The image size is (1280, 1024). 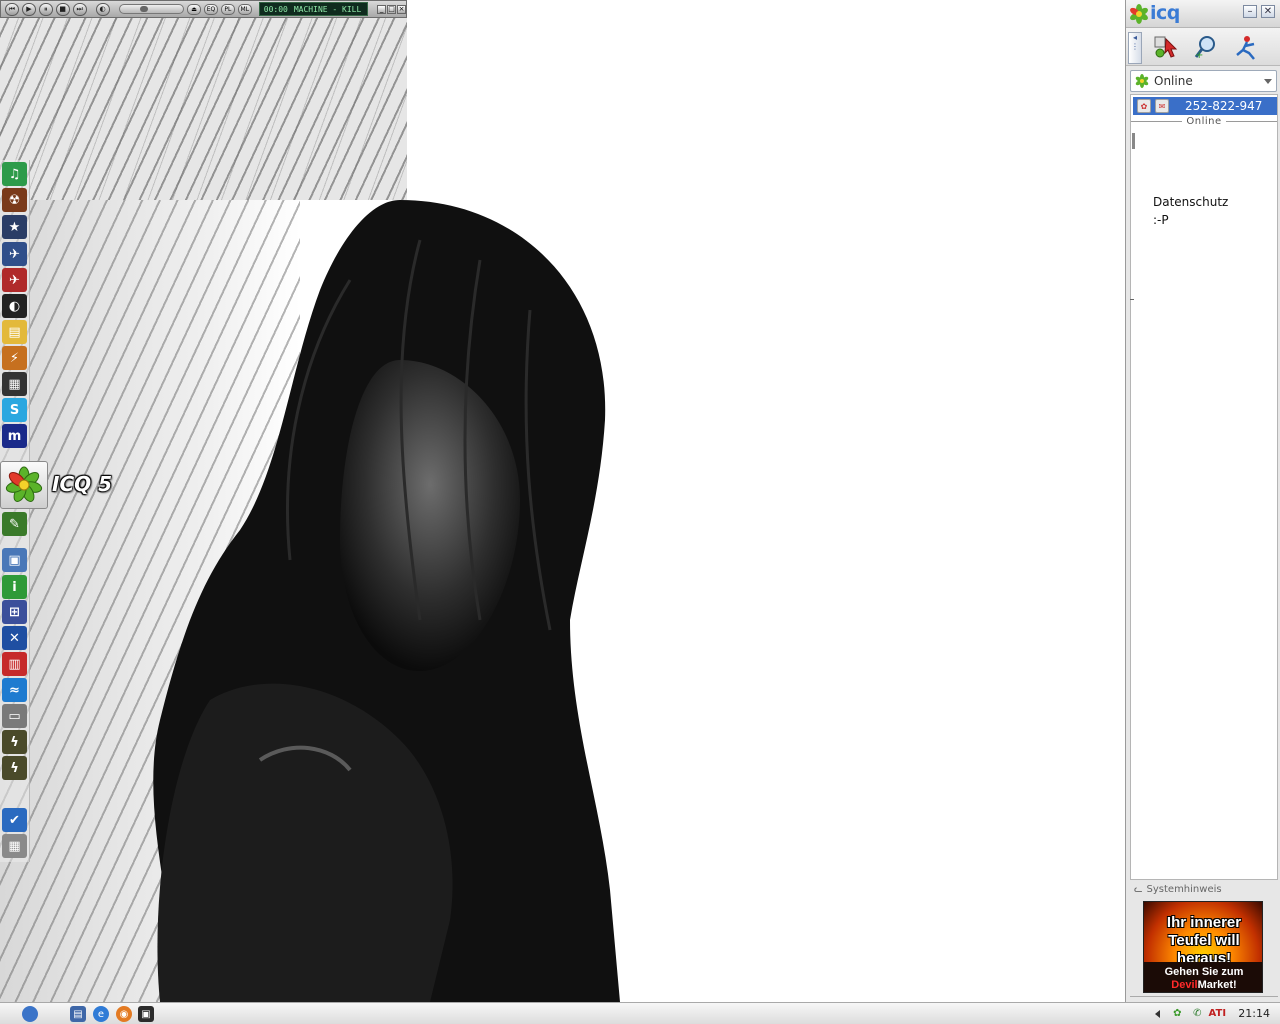 I want to click on icq-toolbar: ◂ ⋮ +, so click(x=1203, y=47).